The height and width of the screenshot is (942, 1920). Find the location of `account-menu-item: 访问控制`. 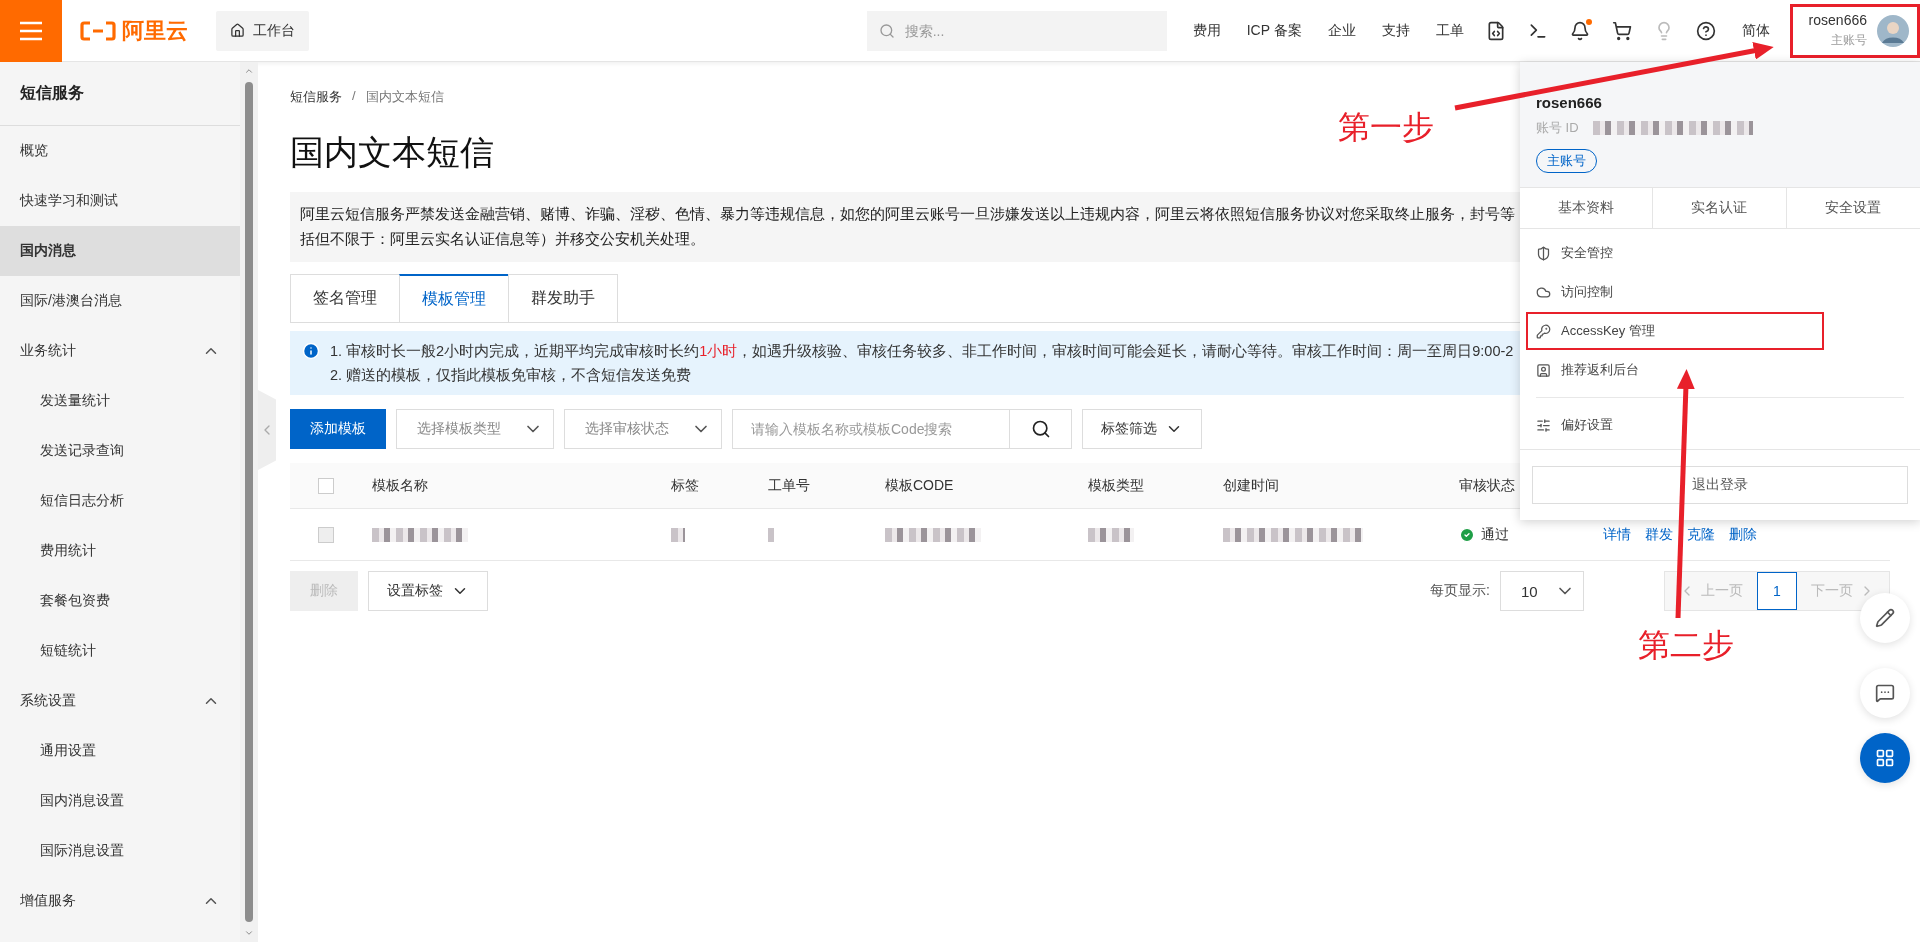

account-menu-item: 访问控制 is located at coordinates (1715, 292).